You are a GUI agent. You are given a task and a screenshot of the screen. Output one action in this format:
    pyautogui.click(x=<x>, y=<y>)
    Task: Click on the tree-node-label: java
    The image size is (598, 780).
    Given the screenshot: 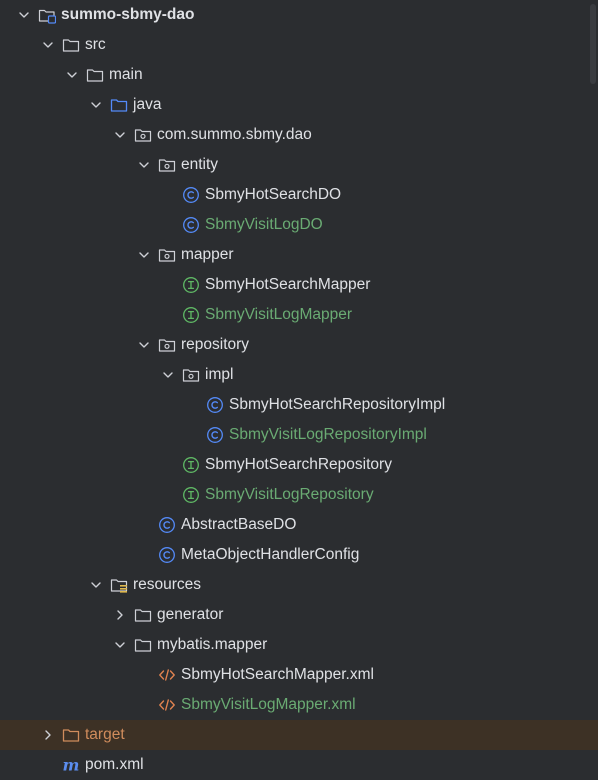 What is the action you would take?
    pyautogui.click(x=147, y=104)
    